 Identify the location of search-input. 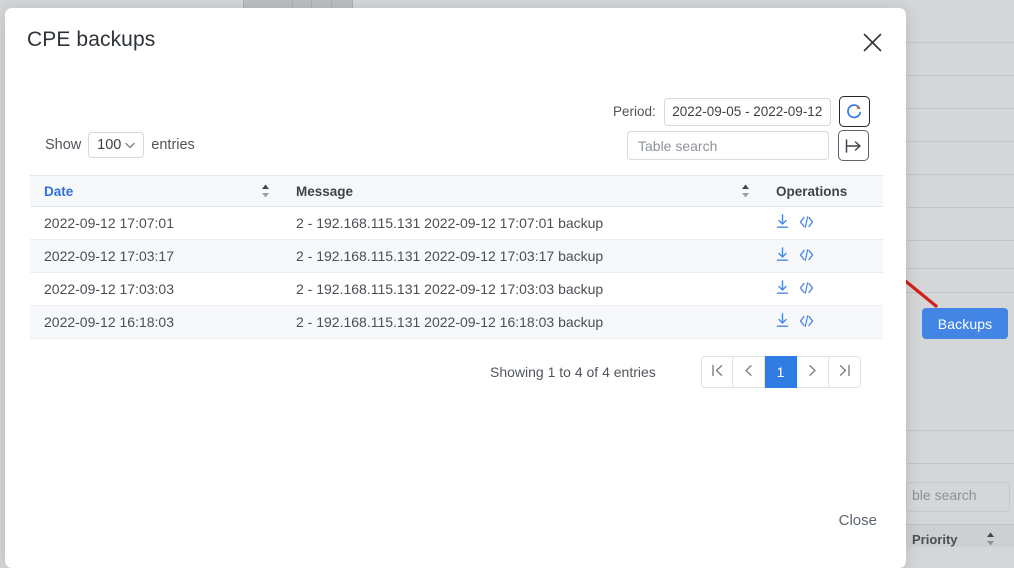
(728, 145).